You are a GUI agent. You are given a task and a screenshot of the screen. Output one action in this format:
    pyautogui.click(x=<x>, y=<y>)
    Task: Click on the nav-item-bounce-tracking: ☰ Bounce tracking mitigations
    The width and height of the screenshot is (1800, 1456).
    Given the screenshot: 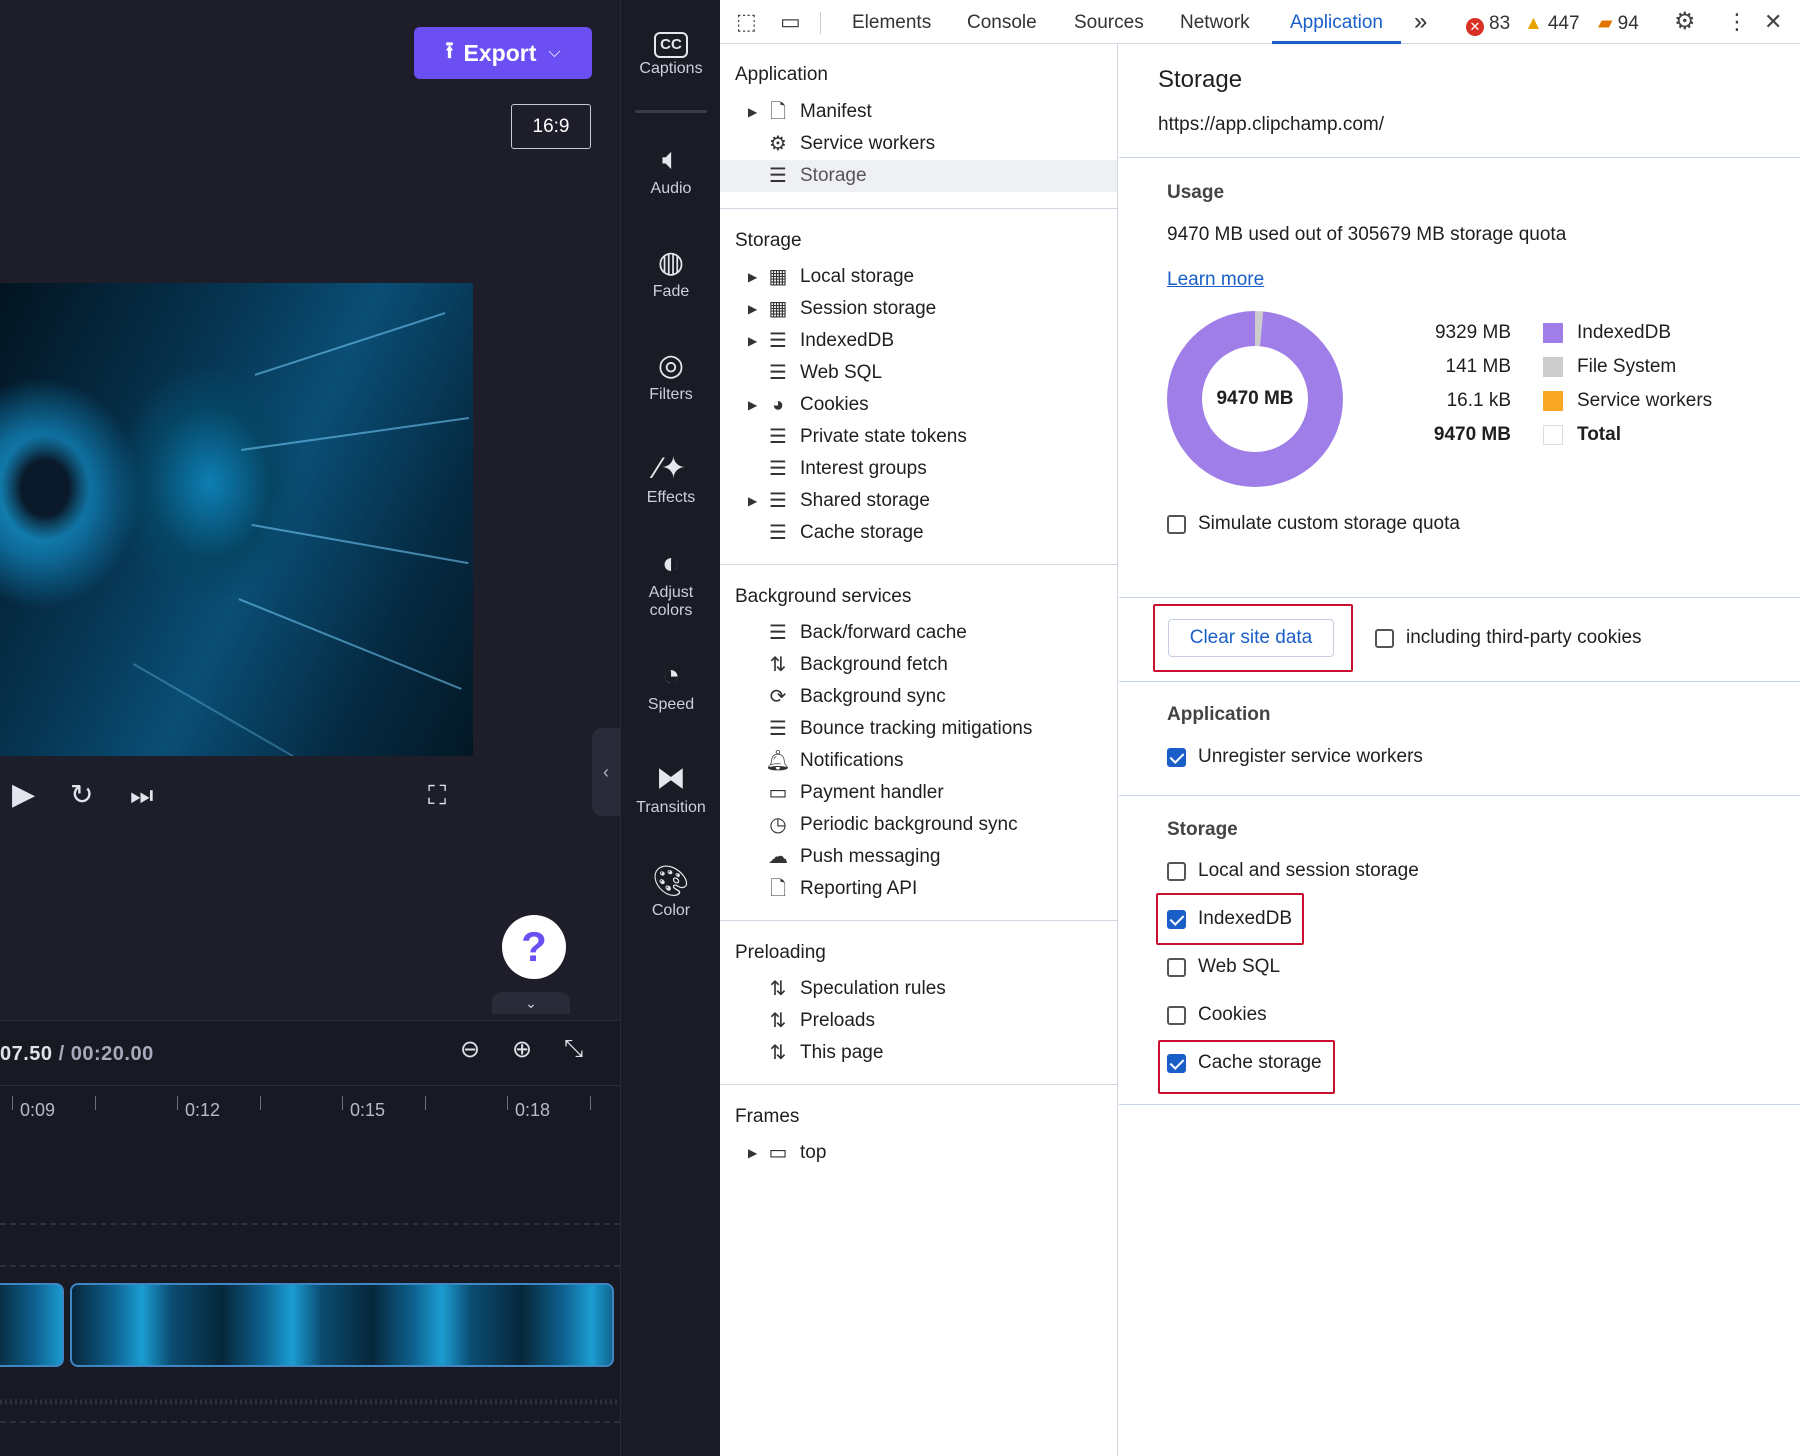 What is the action you would take?
    pyautogui.click(x=918, y=729)
    